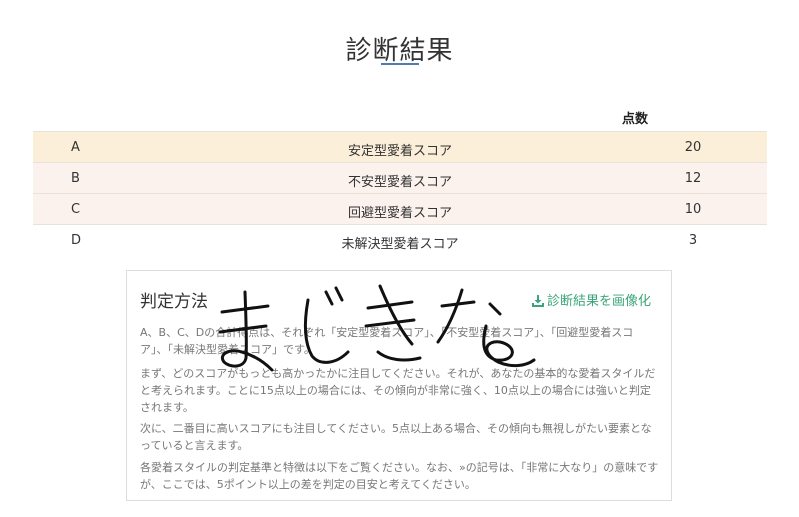 The width and height of the screenshot is (799, 517). What do you see at coordinates (693, 178) in the screenshot?
I see `row-score: 12` at bounding box center [693, 178].